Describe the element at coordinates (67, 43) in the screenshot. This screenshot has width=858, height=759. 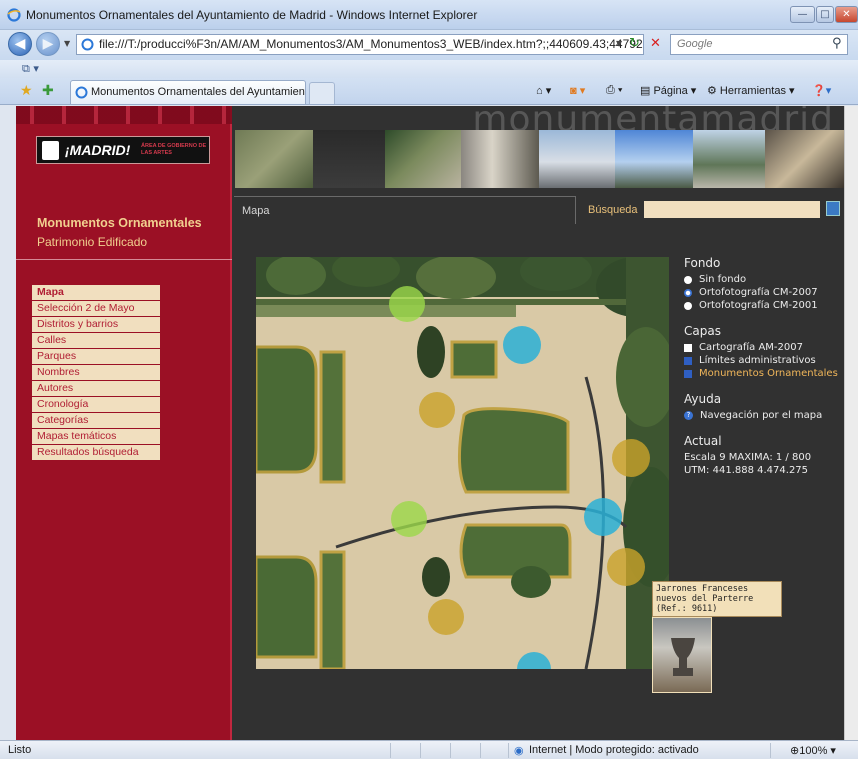
I see `history-dropdown-icon: ▼` at that location.